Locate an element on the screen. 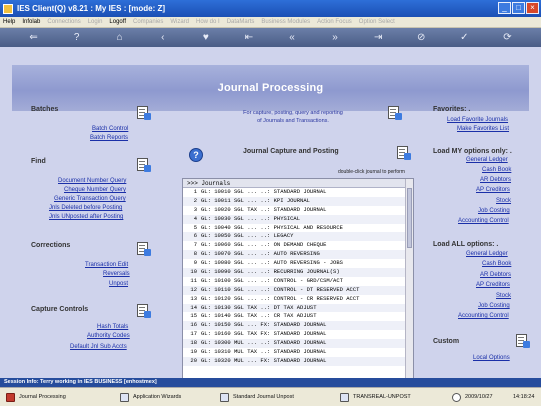 This screenshot has height=406, width=541. ok-icon: ✓ is located at coordinates (464, 38).